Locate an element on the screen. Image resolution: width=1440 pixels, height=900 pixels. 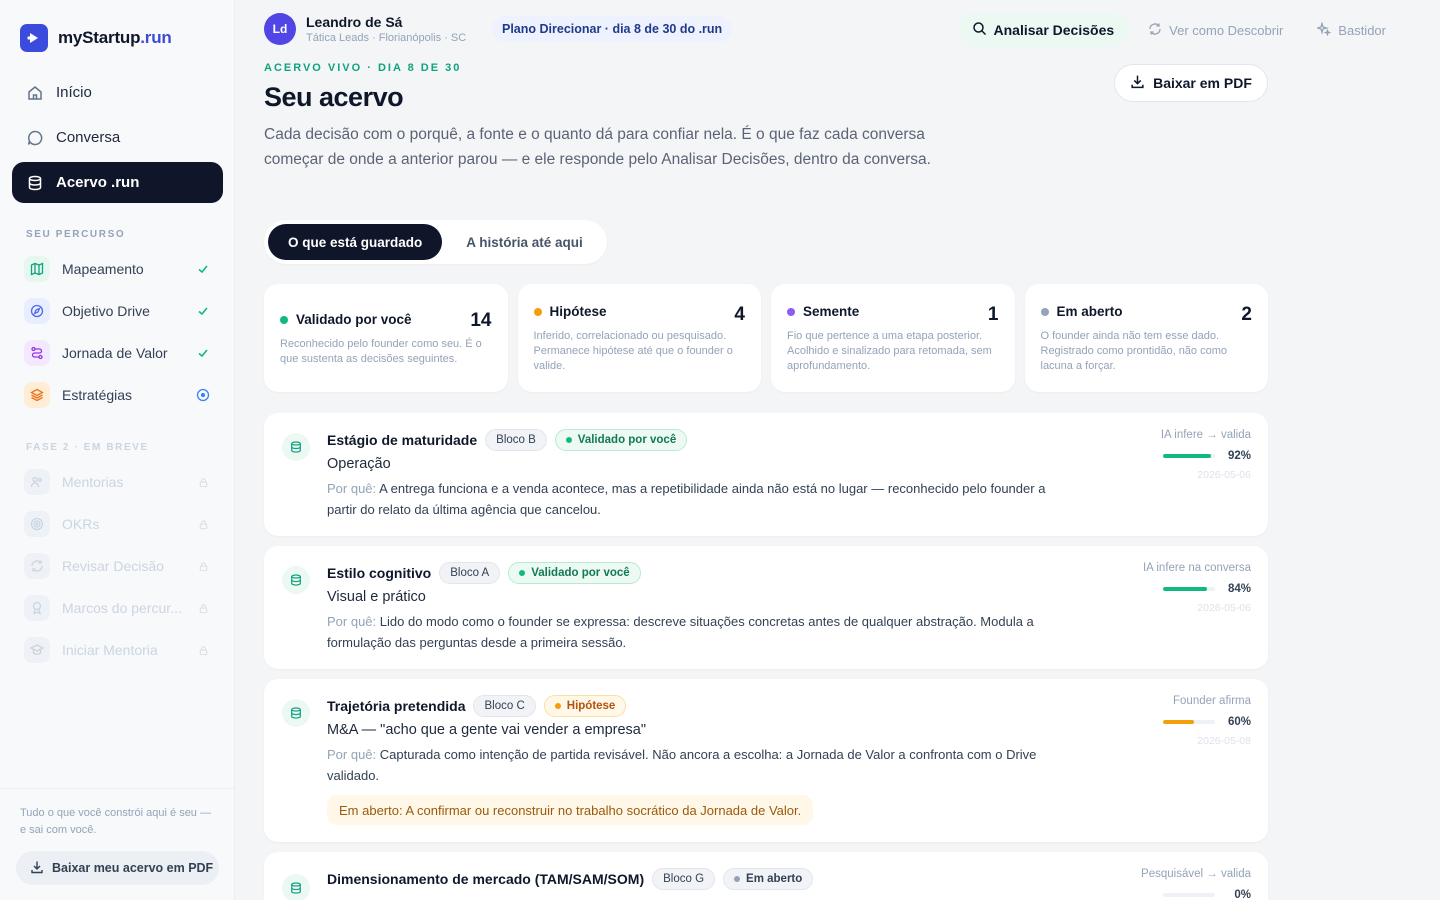
decision-value: Operação is located at coordinates (359, 464).